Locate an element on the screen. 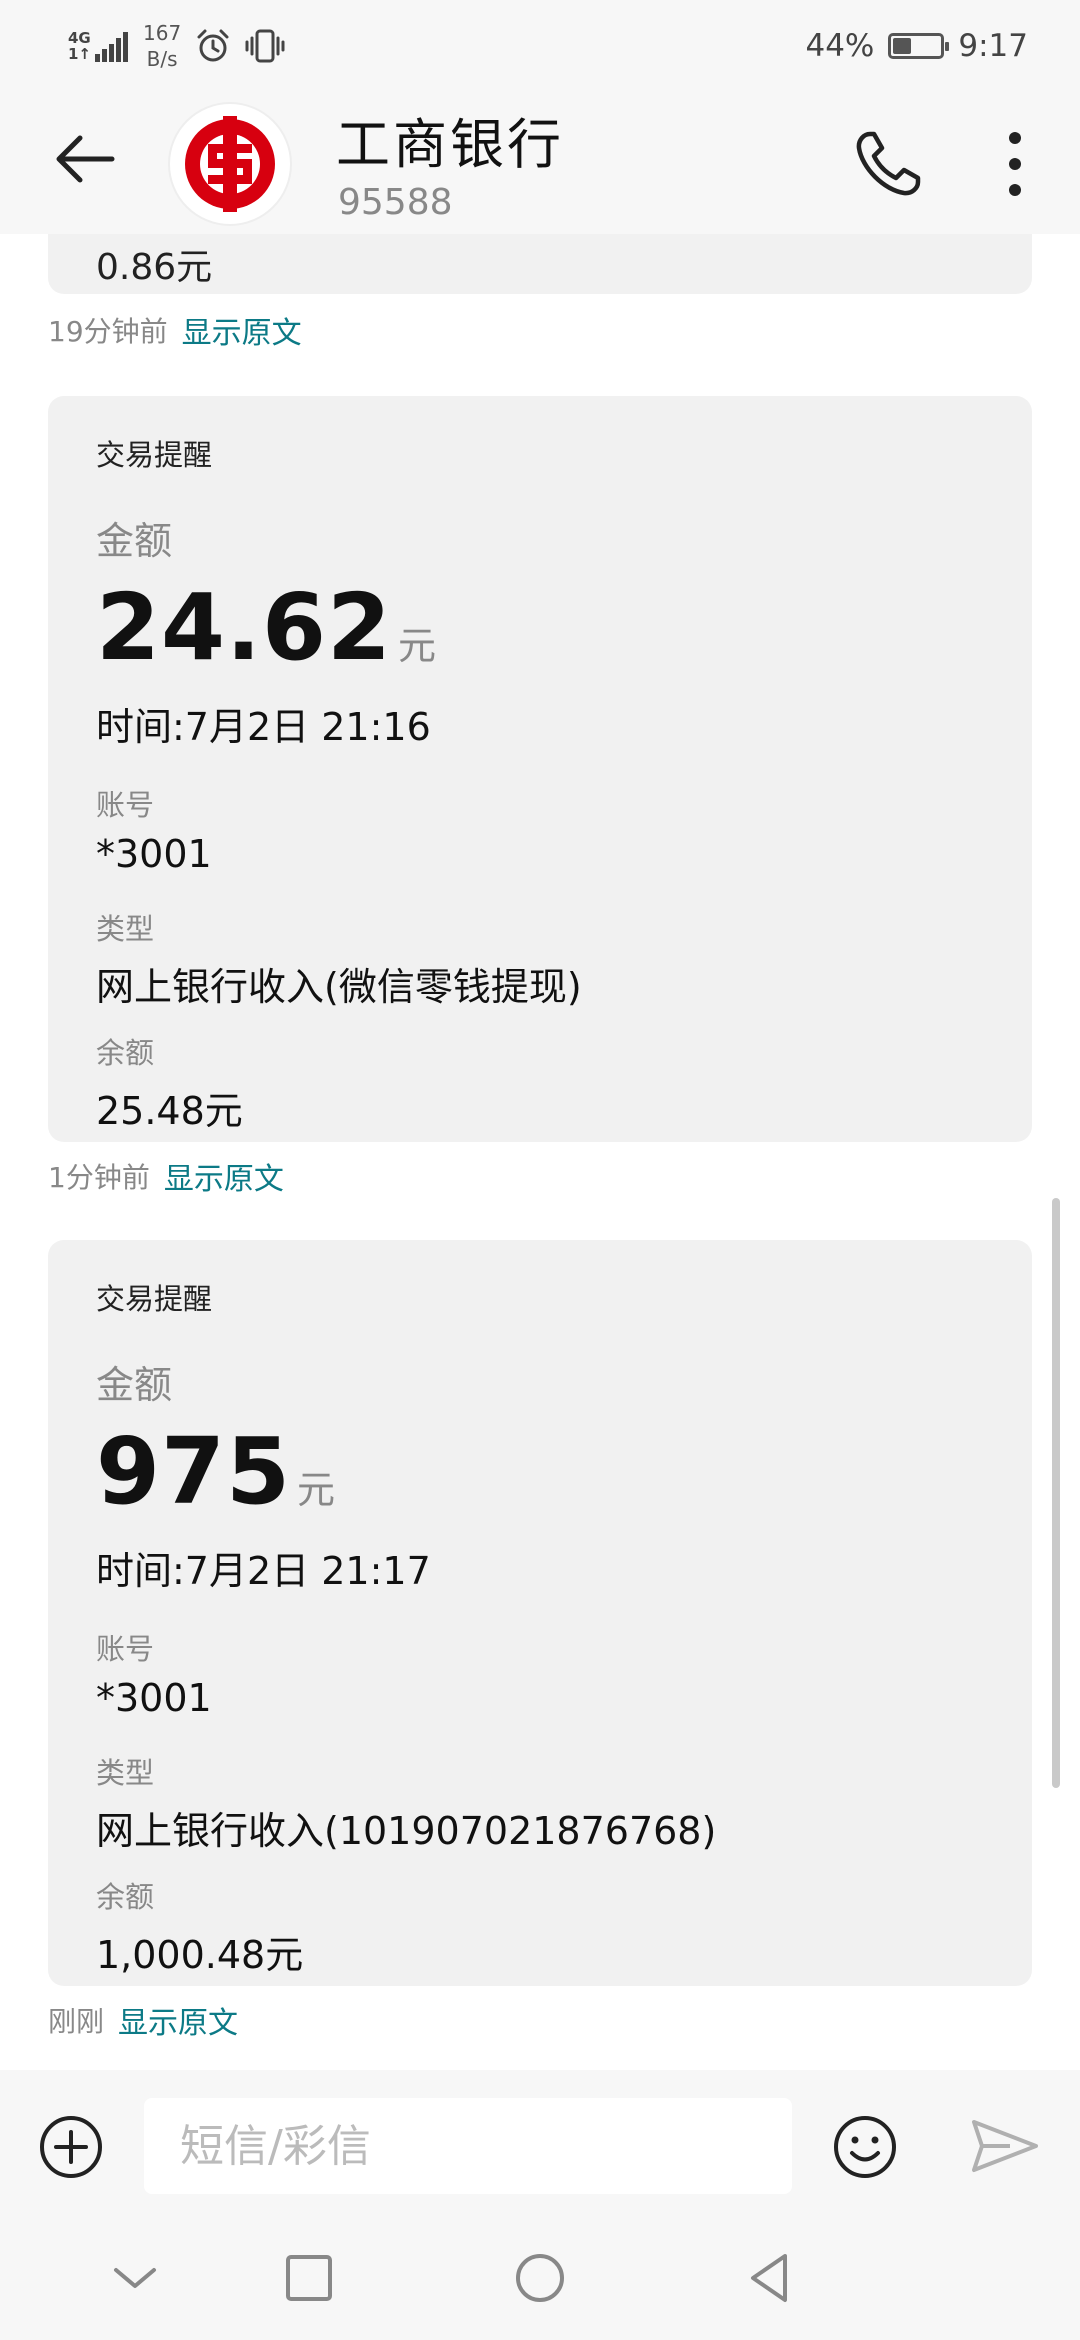 Image resolution: width=1080 pixels, height=2340 pixels. network-speed: 167 B/s is located at coordinates (162, 46).